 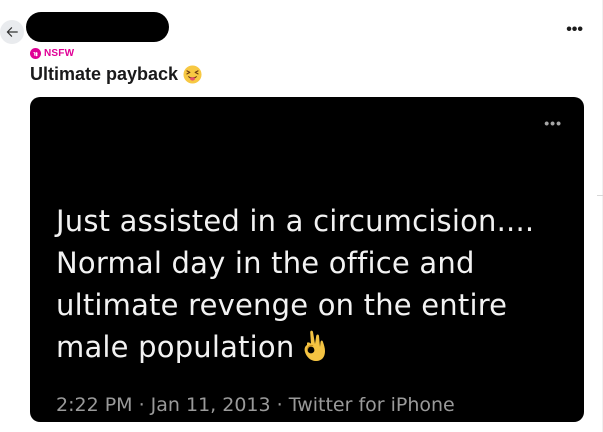 I want to click on post-title: Ultimate payback, so click(x=116, y=74).